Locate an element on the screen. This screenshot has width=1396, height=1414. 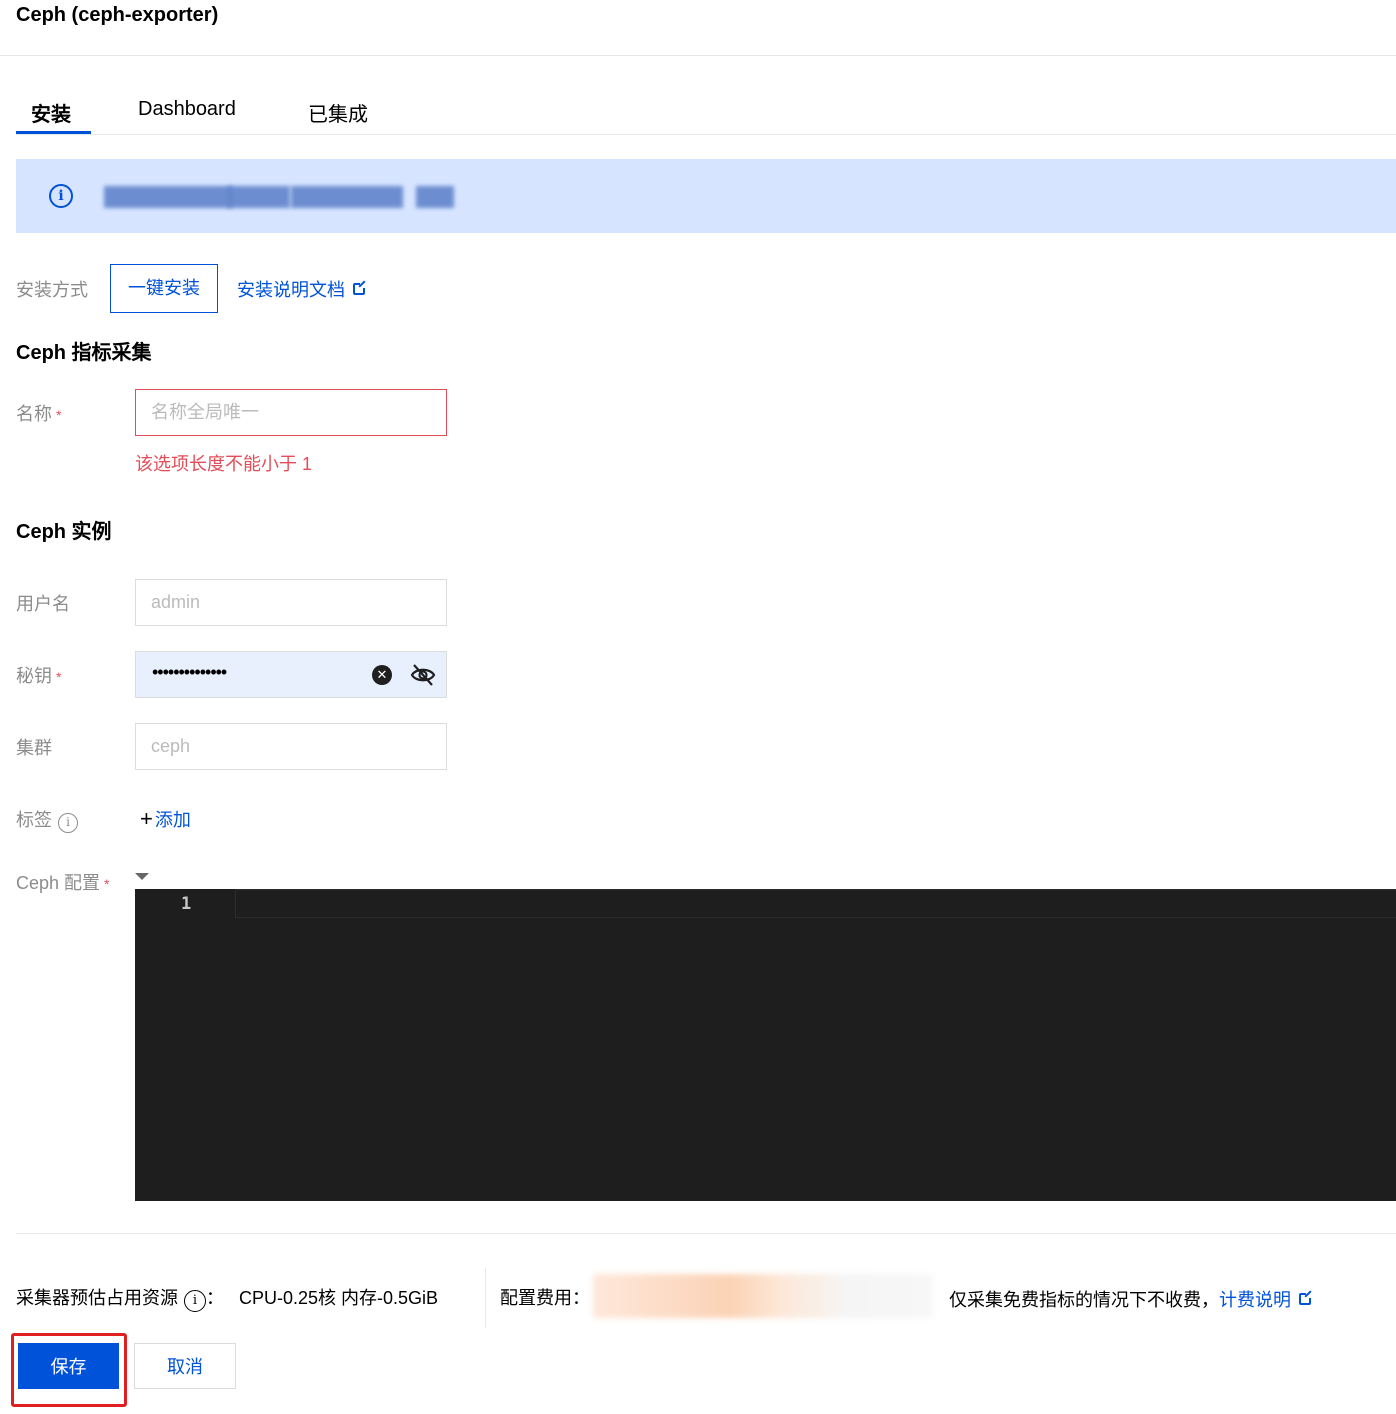
metrics-section-title: Ceph 指标采集 is located at coordinates (84, 353).